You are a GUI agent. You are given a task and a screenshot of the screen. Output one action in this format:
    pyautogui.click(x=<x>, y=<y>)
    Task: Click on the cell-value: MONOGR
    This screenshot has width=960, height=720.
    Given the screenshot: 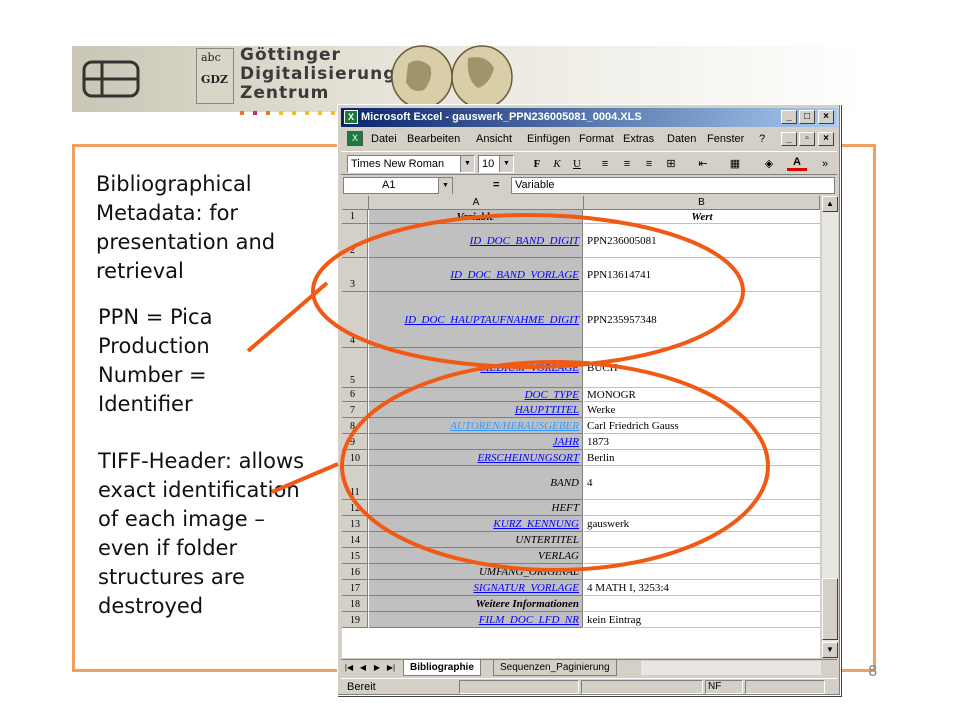 What is the action you would take?
    pyautogui.click(x=702, y=395)
    